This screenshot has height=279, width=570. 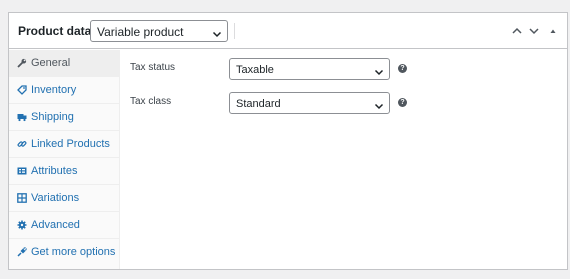 I want to click on tab-label: Linked Products, so click(x=70, y=144).